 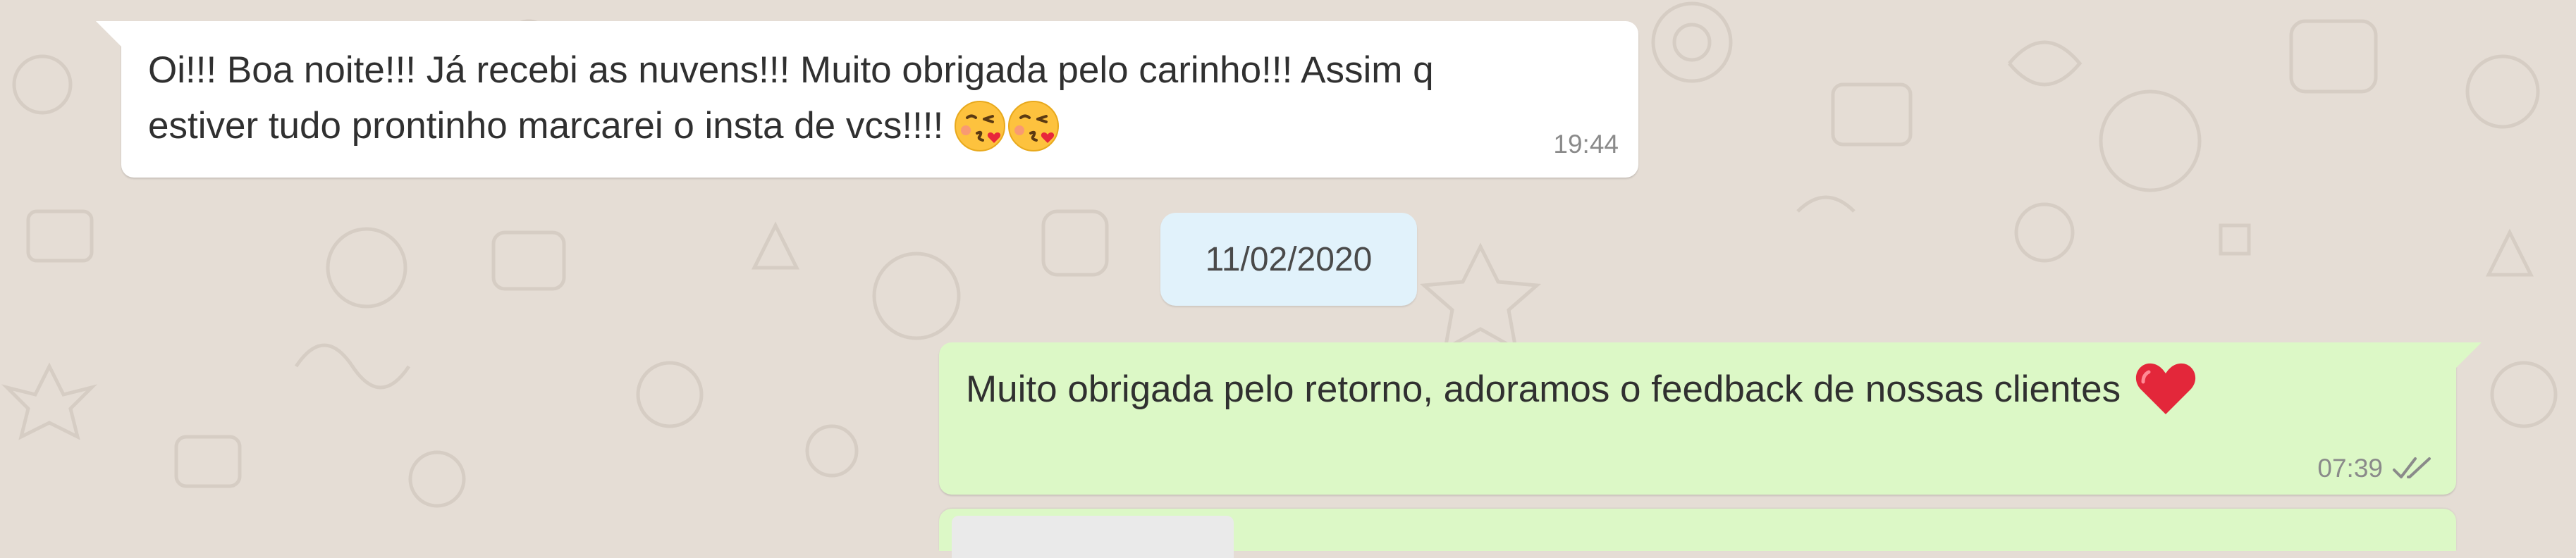 I want to click on heart-emoji-icon, so click(x=2165, y=389).